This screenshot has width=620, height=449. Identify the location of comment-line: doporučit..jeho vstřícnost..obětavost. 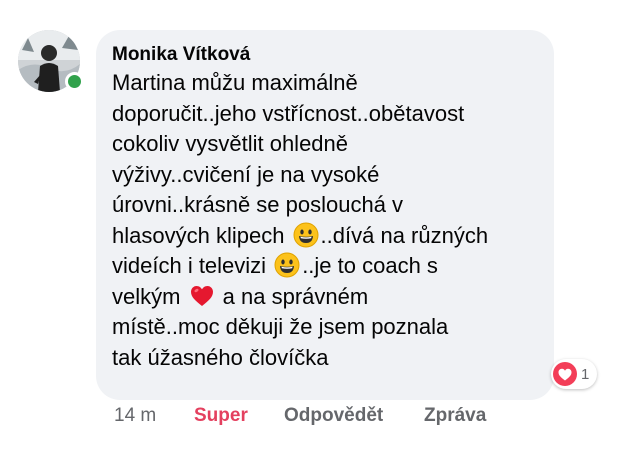
(288, 113).